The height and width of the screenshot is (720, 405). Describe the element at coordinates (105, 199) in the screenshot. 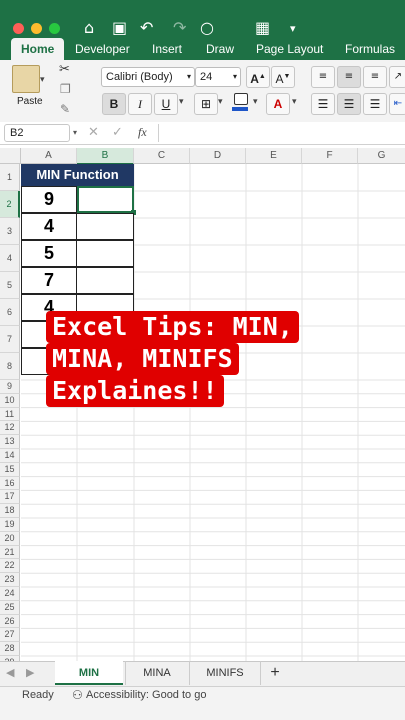

I see `active-cell-b2` at that location.